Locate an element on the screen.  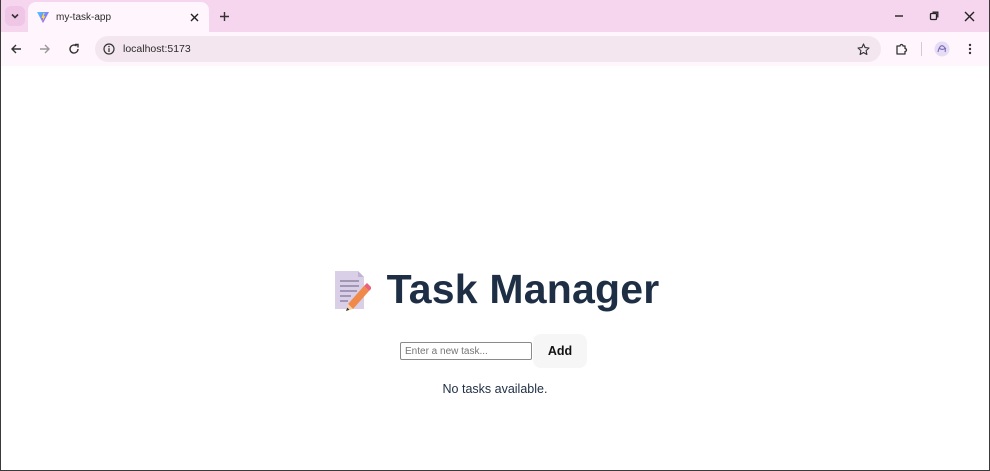
tab-strip: my-task-app is located at coordinates (495, 16).